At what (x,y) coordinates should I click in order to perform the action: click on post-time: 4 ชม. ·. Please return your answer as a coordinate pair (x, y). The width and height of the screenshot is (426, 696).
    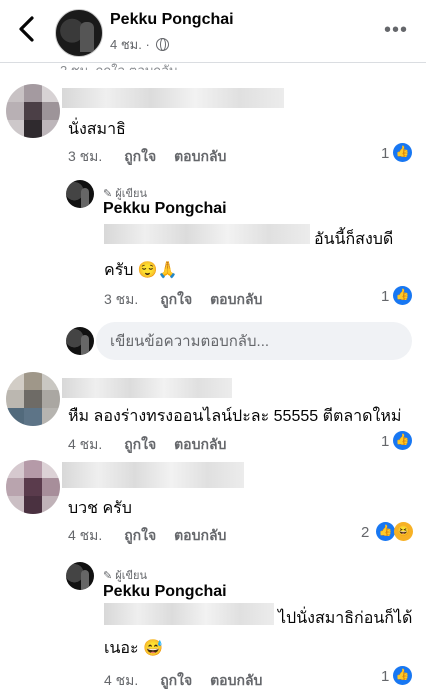
    Looking at the image, I should click on (130, 44).